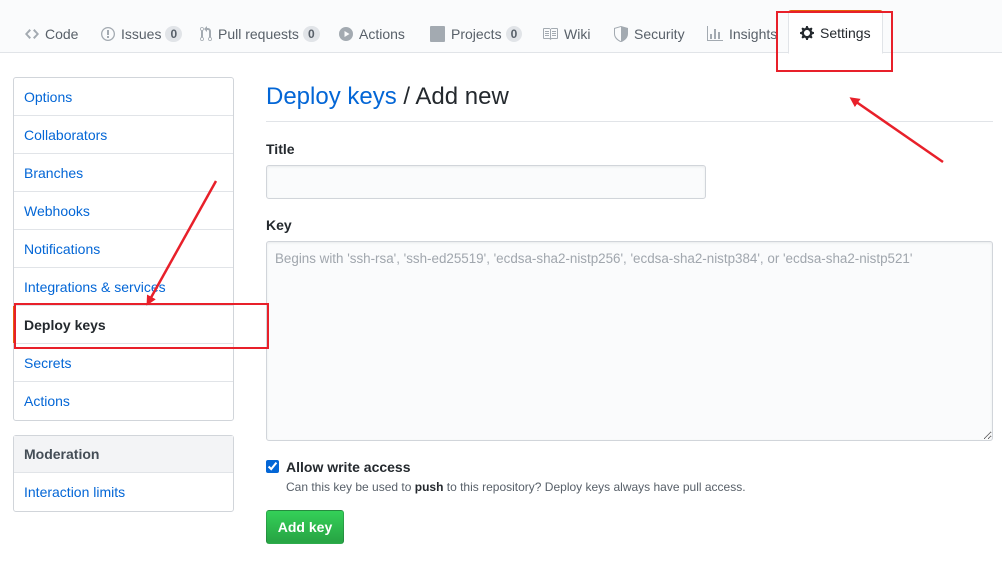  I want to click on tab-label: Insights, so click(753, 34).